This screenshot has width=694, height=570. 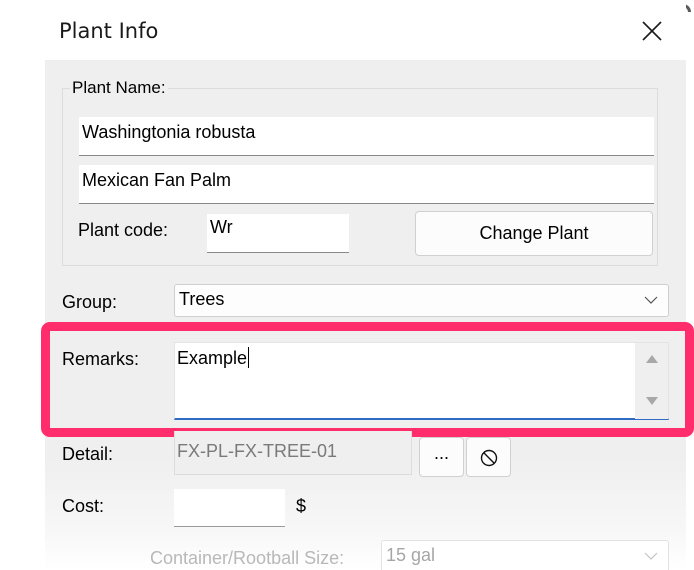 What do you see at coordinates (90, 302) in the screenshot?
I see `group-label: Group:` at bounding box center [90, 302].